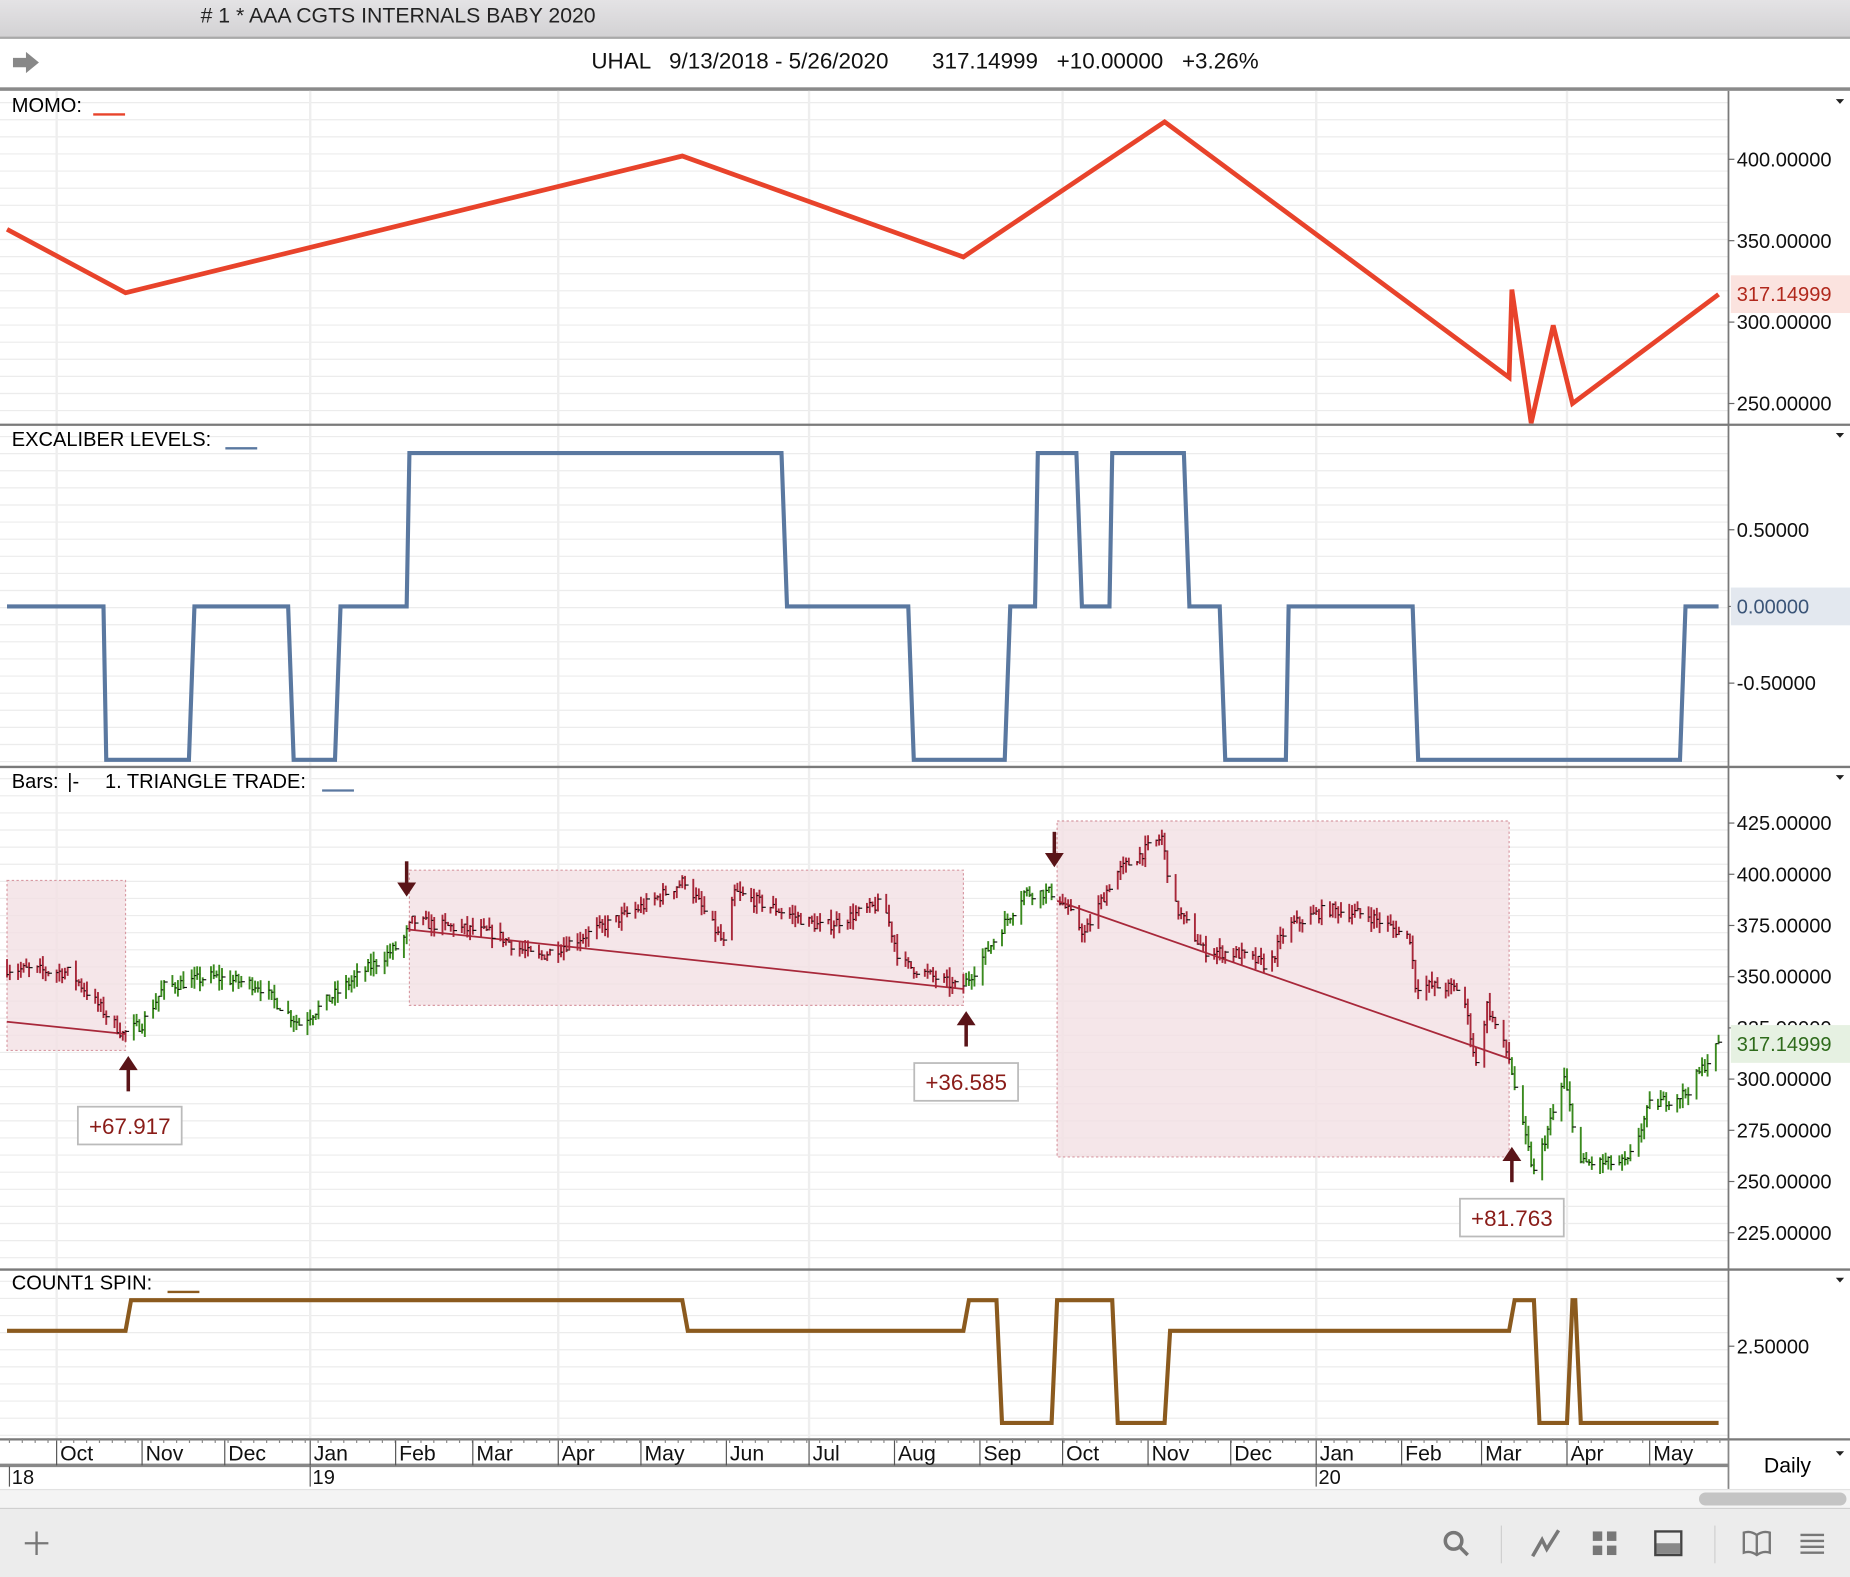 The width and height of the screenshot is (1850, 1577). What do you see at coordinates (863, 1361) in the screenshot?
I see `count1-line` at bounding box center [863, 1361].